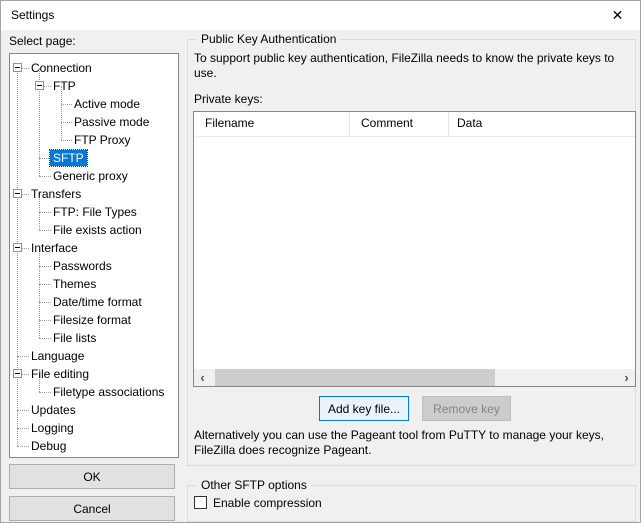 The image size is (641, 523). I want to click on tree-item-label: File editing, so click(60, 374).